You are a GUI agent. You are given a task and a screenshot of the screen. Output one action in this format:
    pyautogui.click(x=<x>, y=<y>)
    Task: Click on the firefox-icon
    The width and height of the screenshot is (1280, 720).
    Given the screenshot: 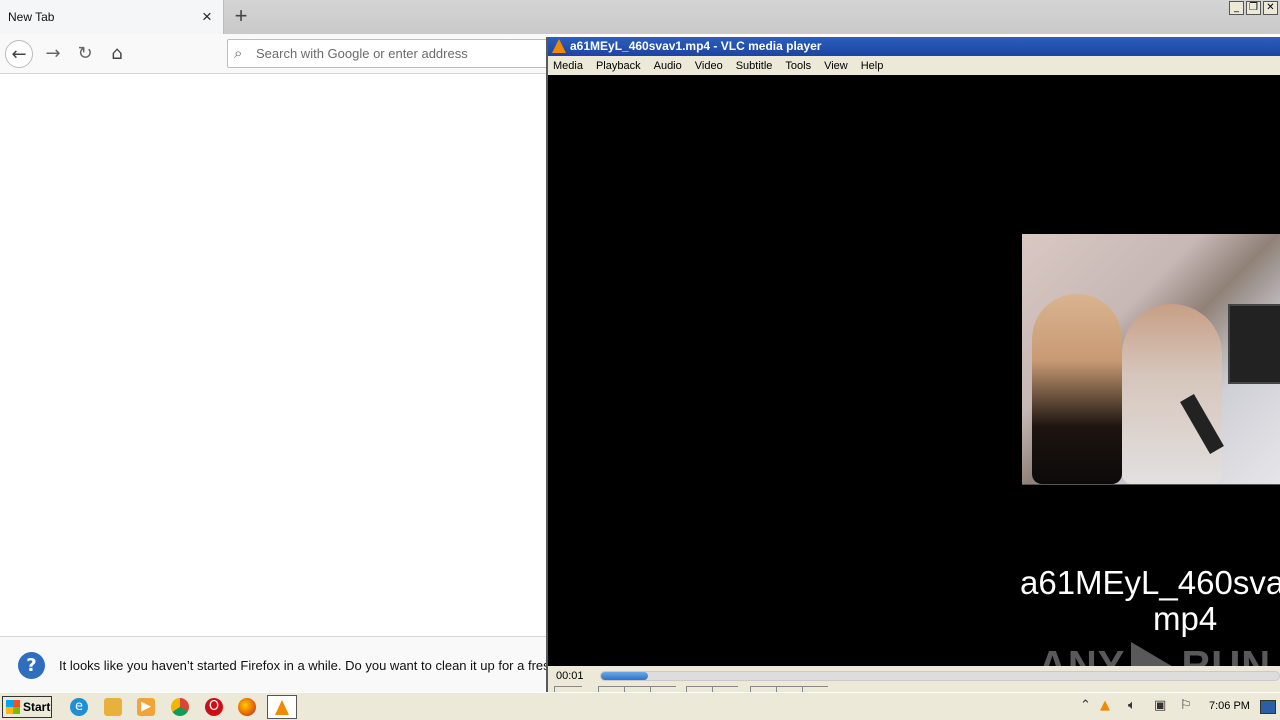 What is the action you would take?
    pyautogui.click(x=247, y=707)
    